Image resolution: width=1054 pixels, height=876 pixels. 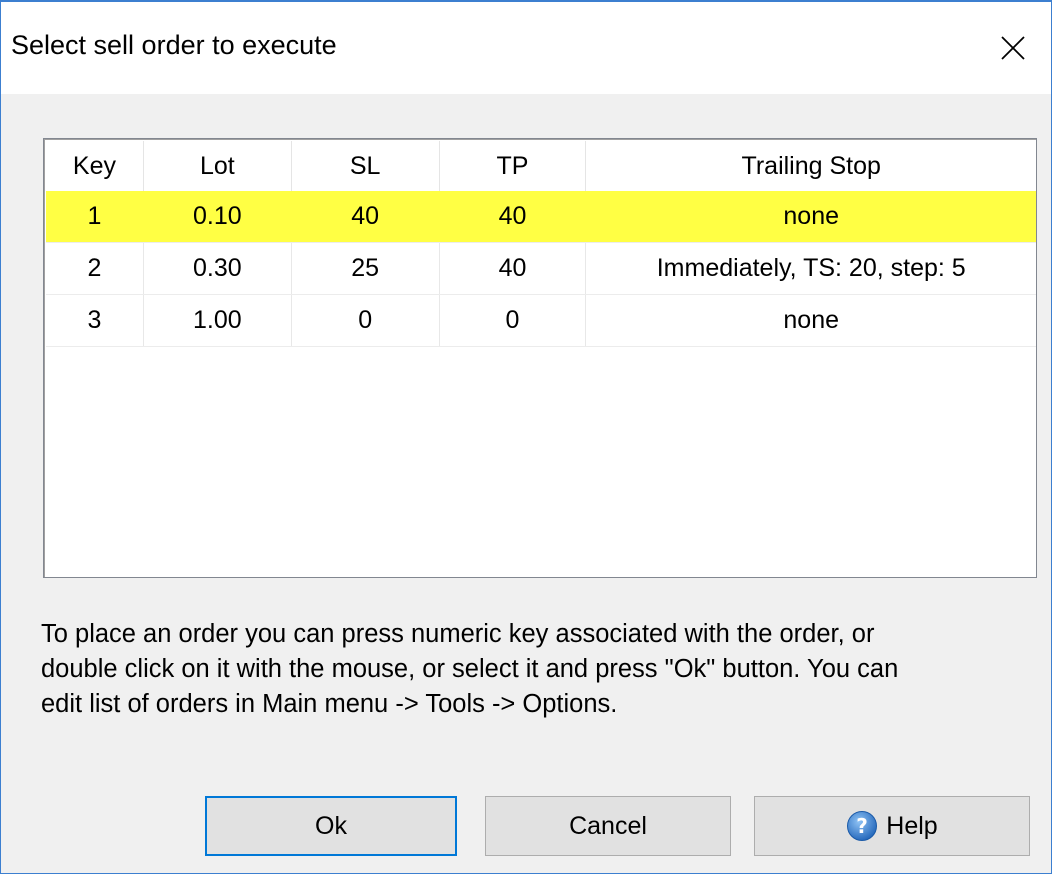 What do you see at coordinates (95, 166) in the screenshot?
I see `column-header-key: Key` at bounding box center [95, 166].